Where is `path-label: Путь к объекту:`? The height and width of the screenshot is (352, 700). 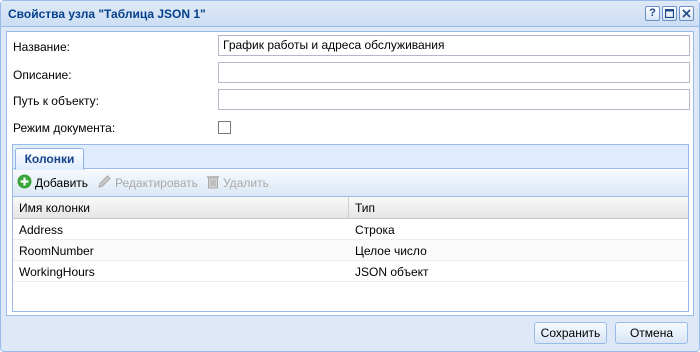
path-label: Путь к объекту: is located at coordinates (56, 101).